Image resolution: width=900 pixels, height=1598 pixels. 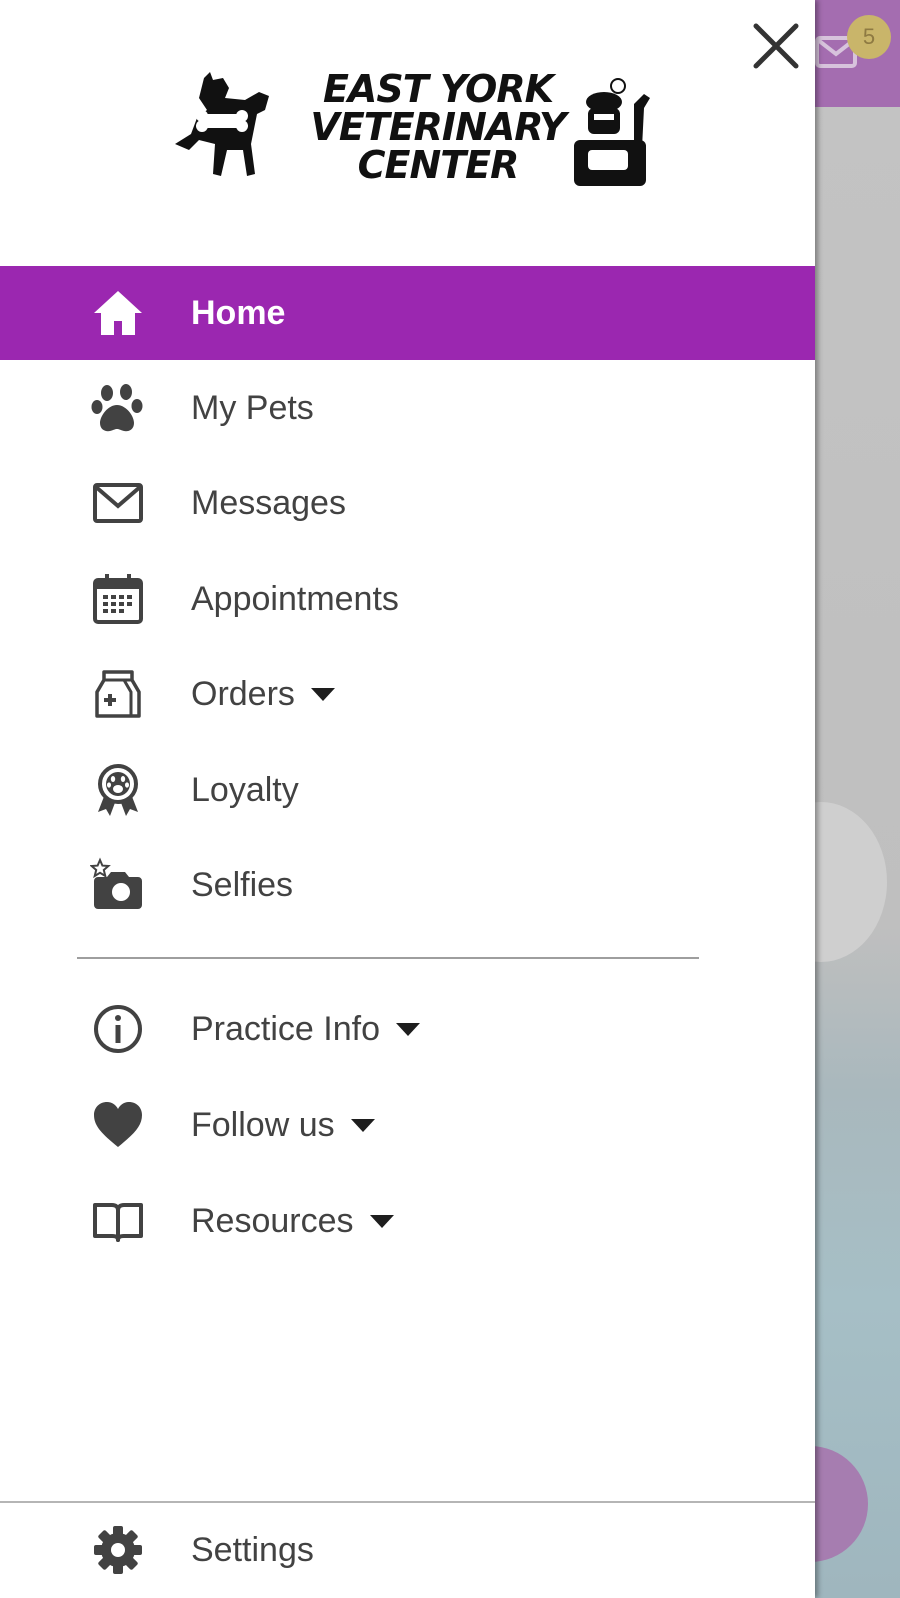 I want to click on logo-wordmark: EAST YORK VETERINARY CENTER, so click(x=438, y=131).